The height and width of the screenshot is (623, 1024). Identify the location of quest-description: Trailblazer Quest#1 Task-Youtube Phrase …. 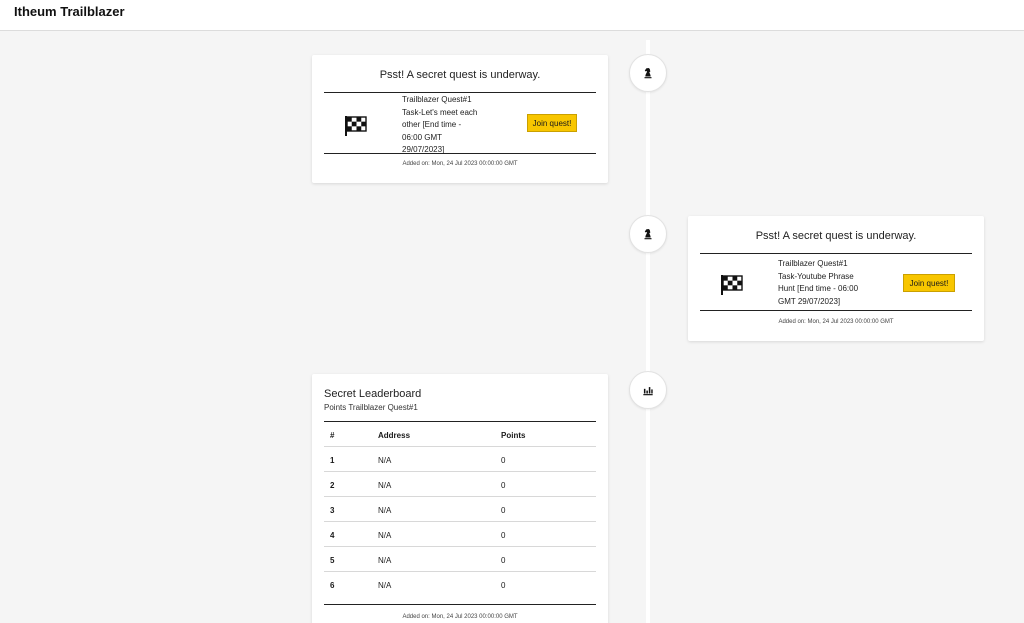
(828, 283).